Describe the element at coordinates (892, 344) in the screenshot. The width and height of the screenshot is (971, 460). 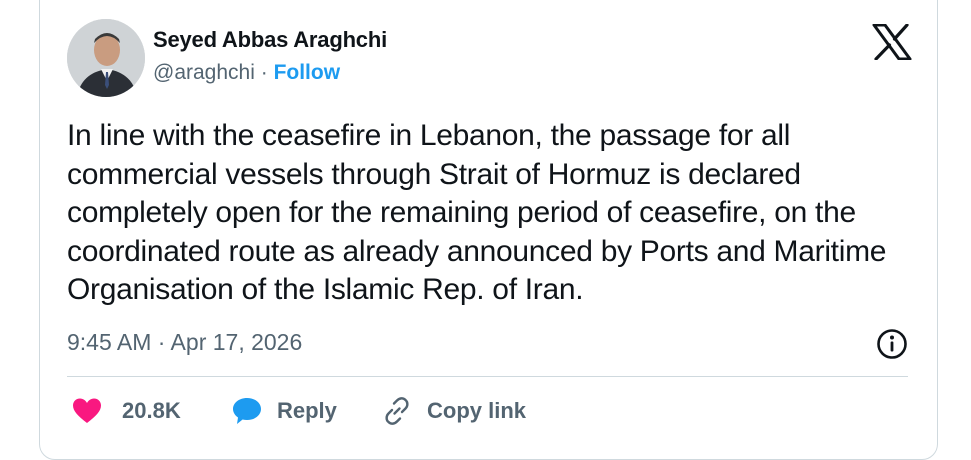
I see `info-icon` at that location.